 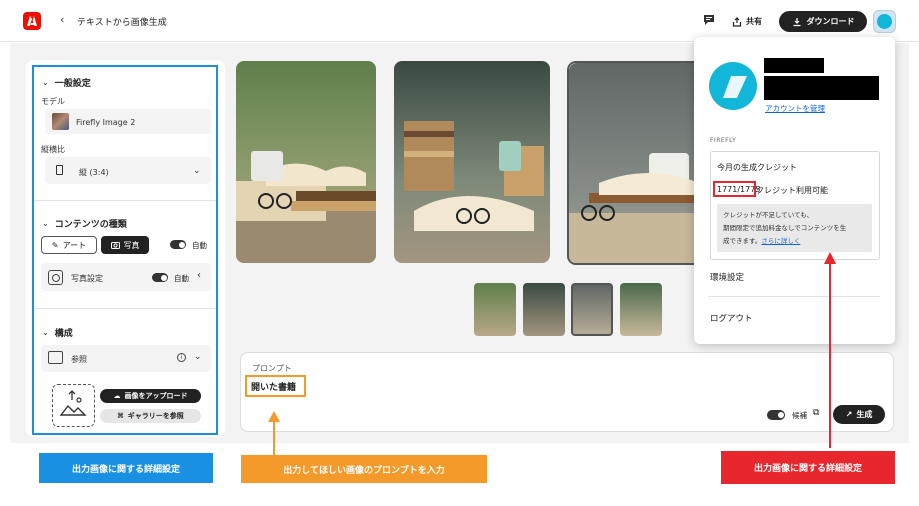 What do you see at coordinates (794, 65) in the screenshot?
I see `redacted-name` at bounding box center [794, 65].